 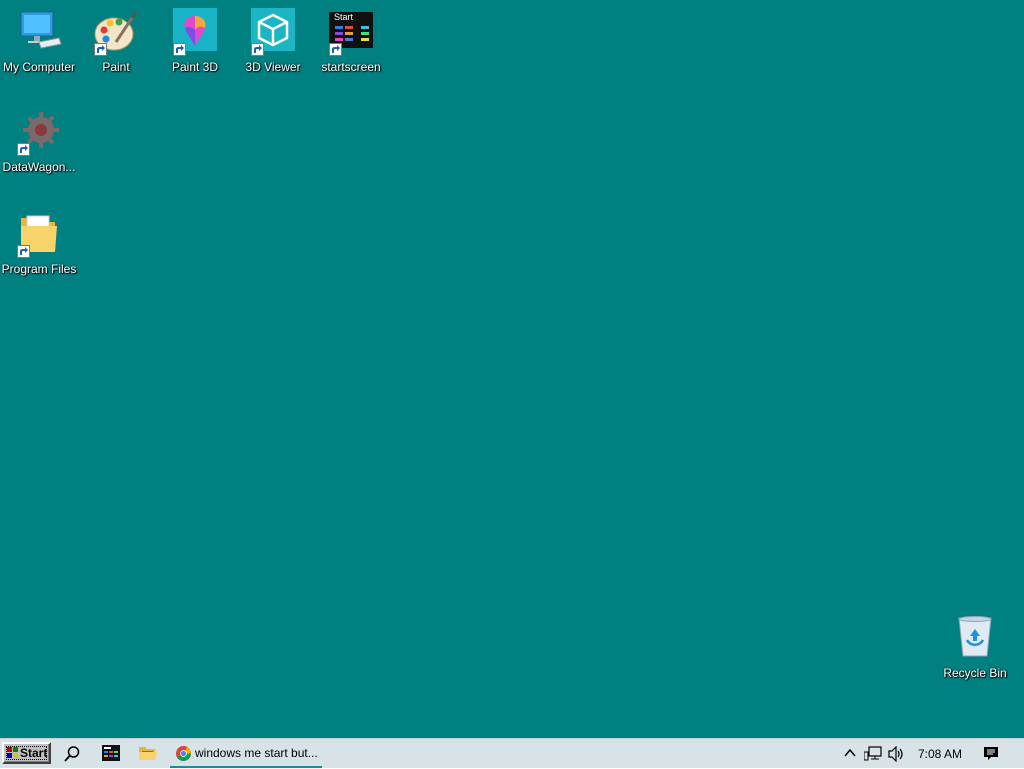 I want to click on desktop-icon-program-files: Program Files, so click(x=39, y=243).